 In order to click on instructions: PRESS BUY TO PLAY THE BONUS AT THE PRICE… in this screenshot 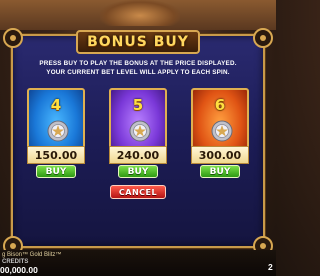, I will do `click(138, 68)`.